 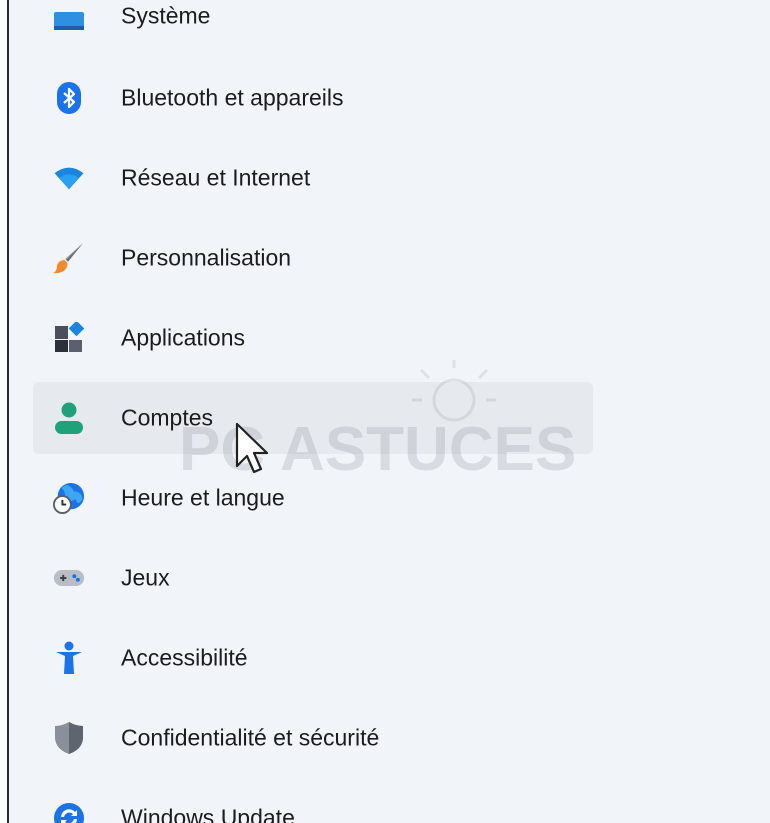 What do you see at coordinates (69, 98) in the screenshot?
I see `bluetooth-icon` at bounding box center [69, 98].